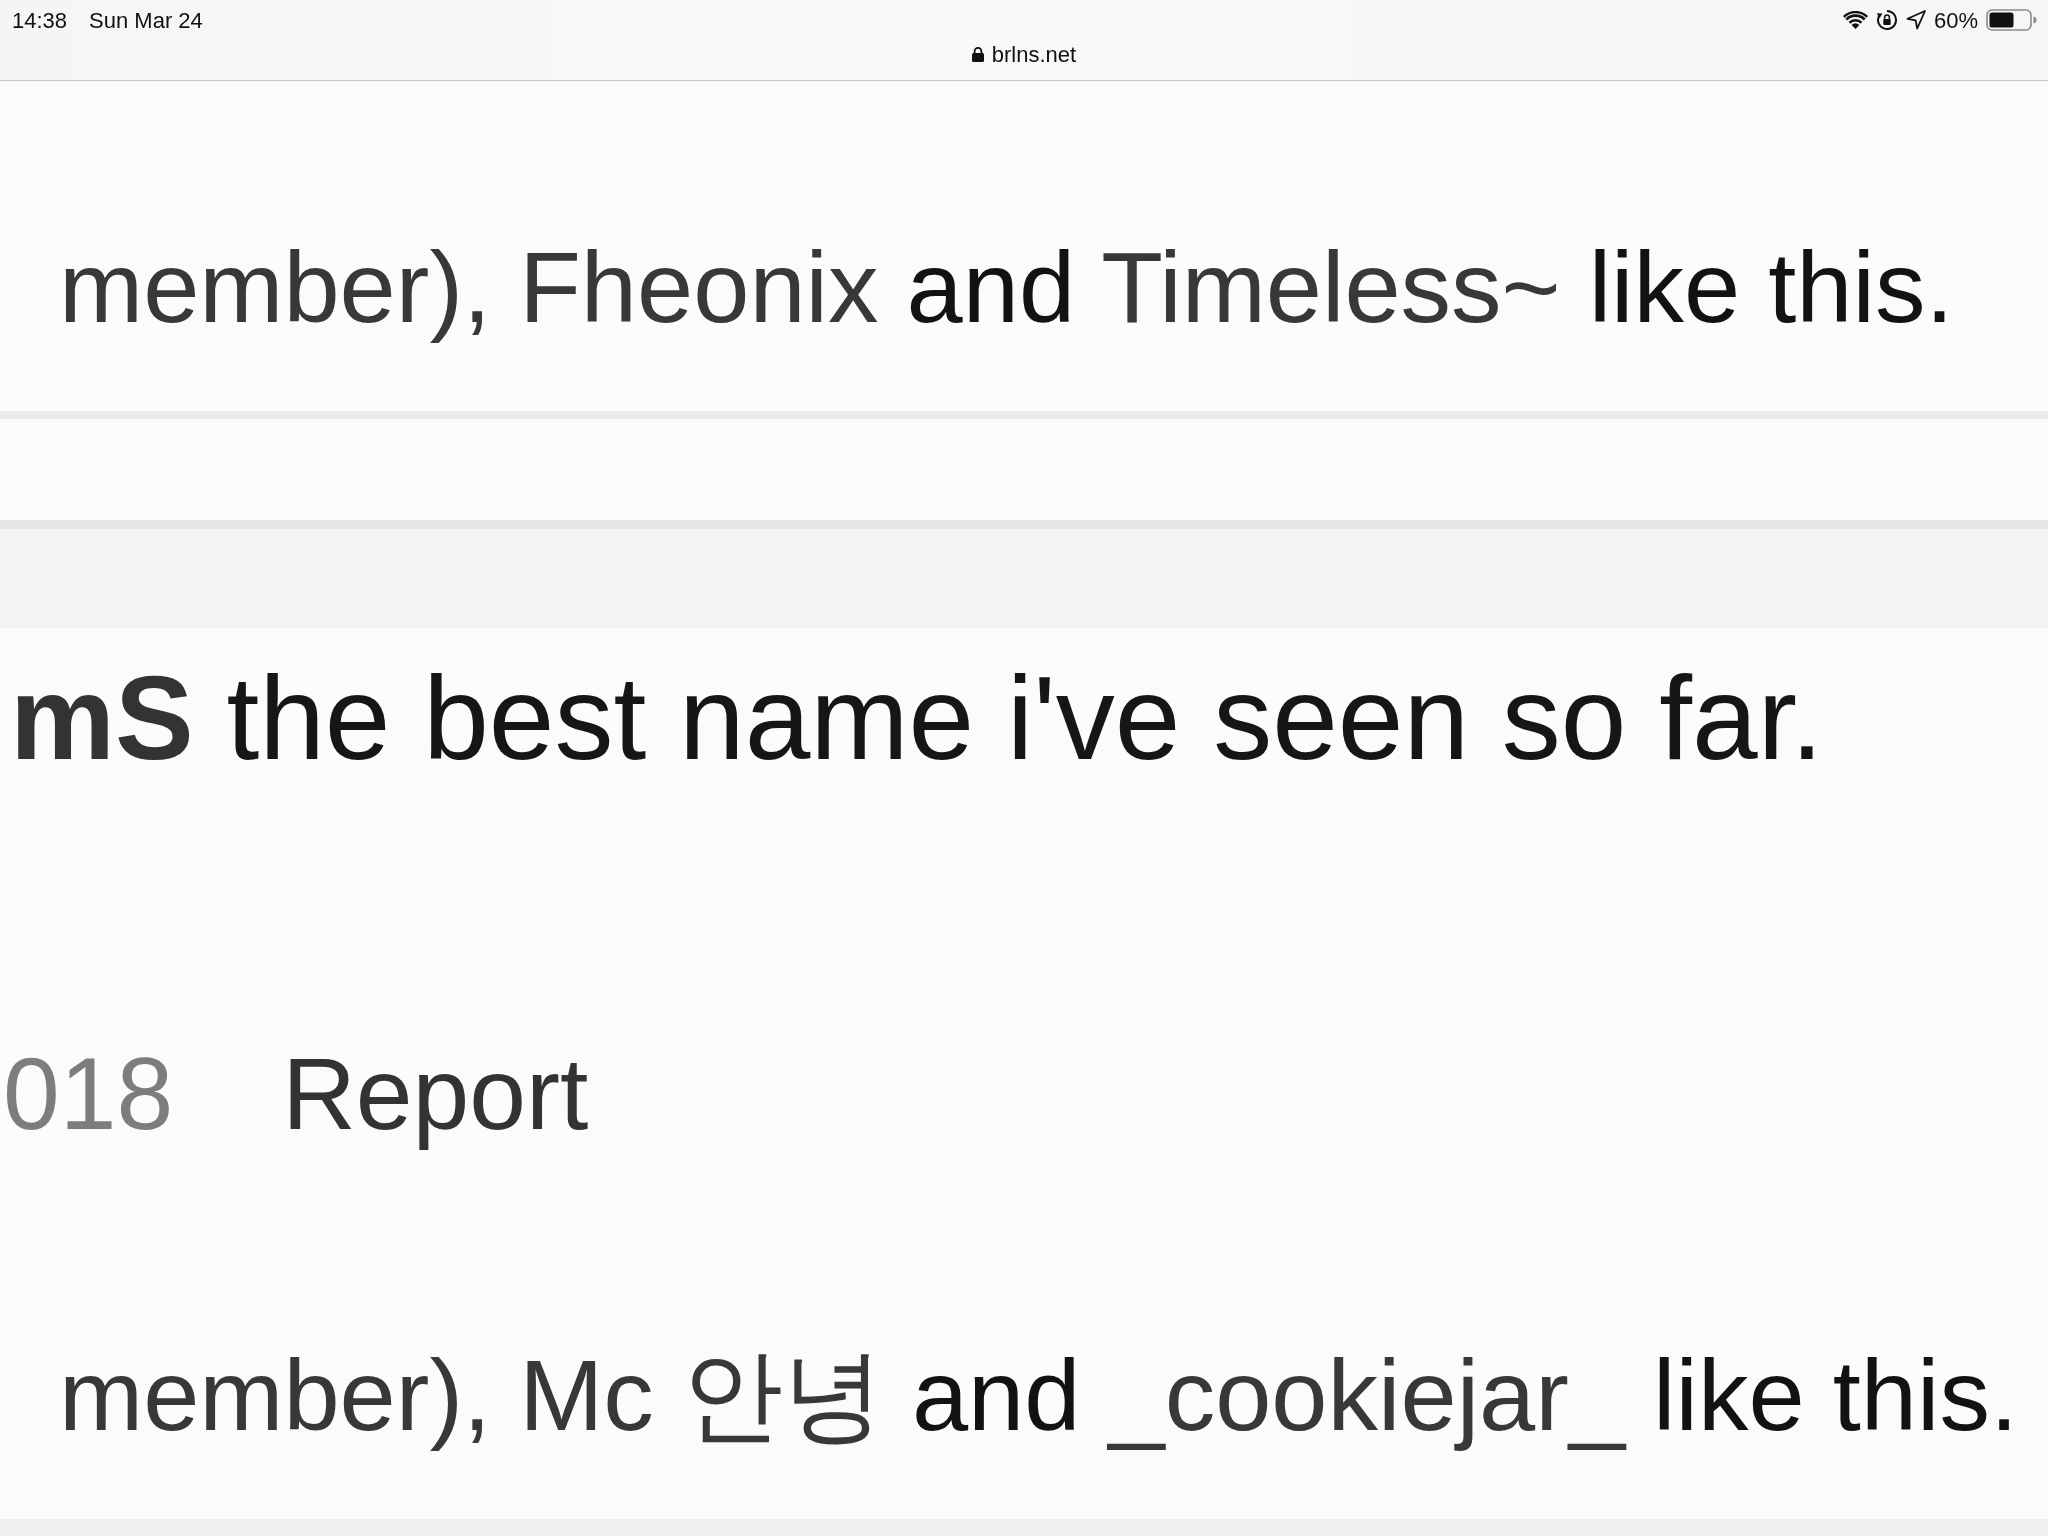 This screenshot has width=2048, height=1536. Describe the element at coordinates (88, 1094) in the screenshot. I see `post-date: 018` at that location.